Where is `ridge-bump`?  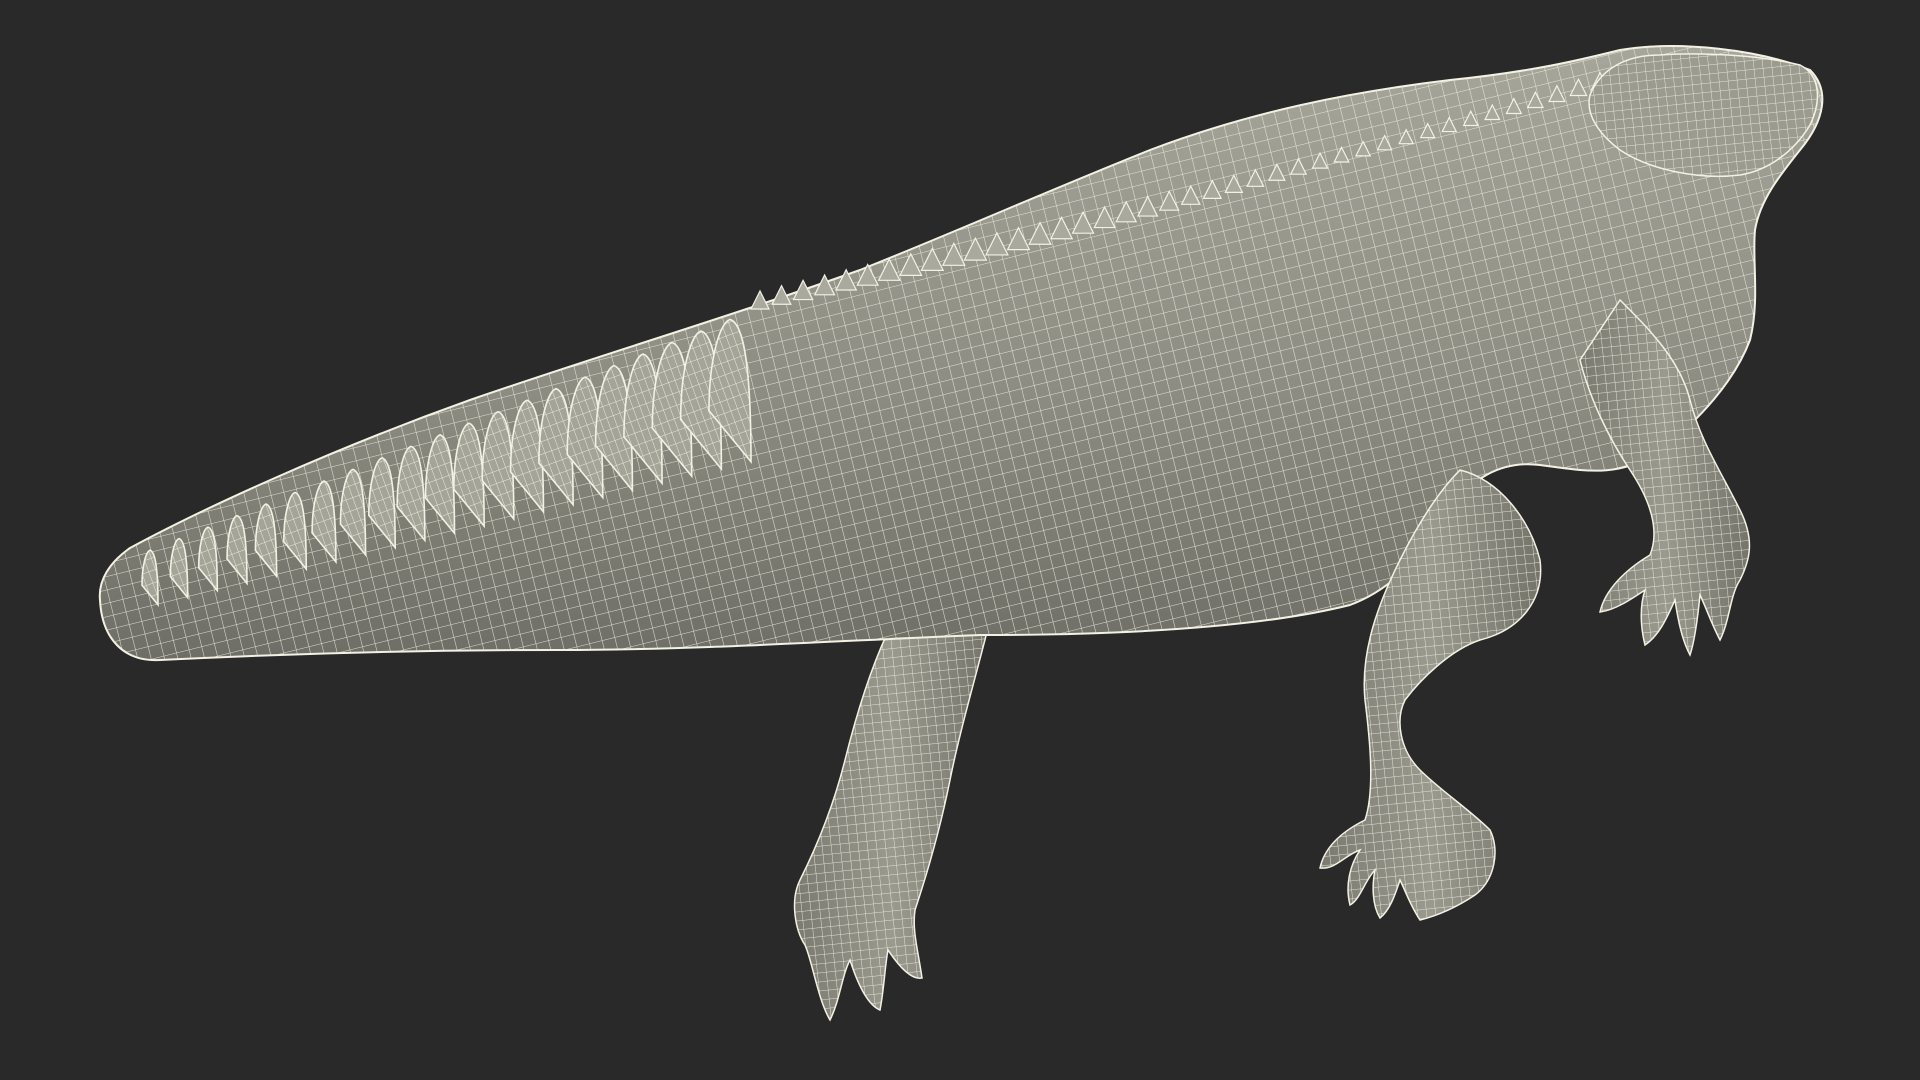 ridge-bump is located at coordinates (760, 299).